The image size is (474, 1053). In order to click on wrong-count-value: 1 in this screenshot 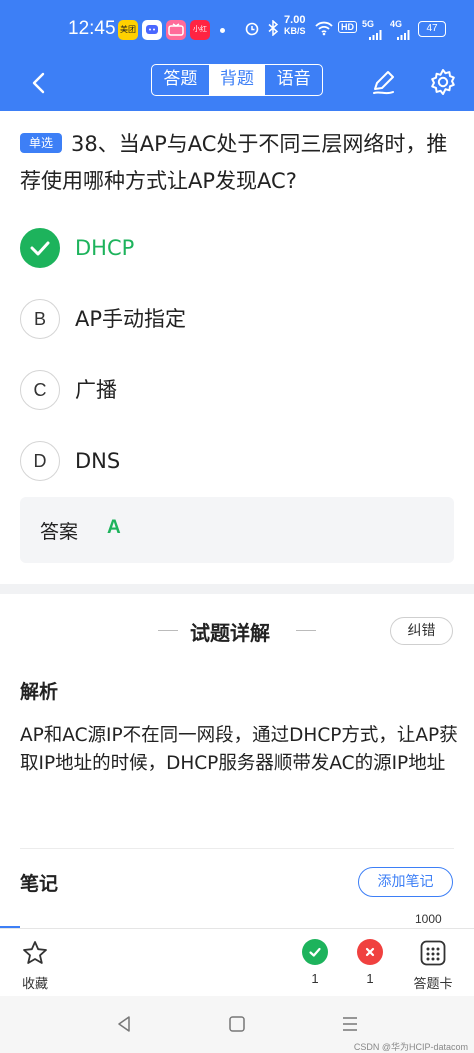, I will do `click(370, 978)`.